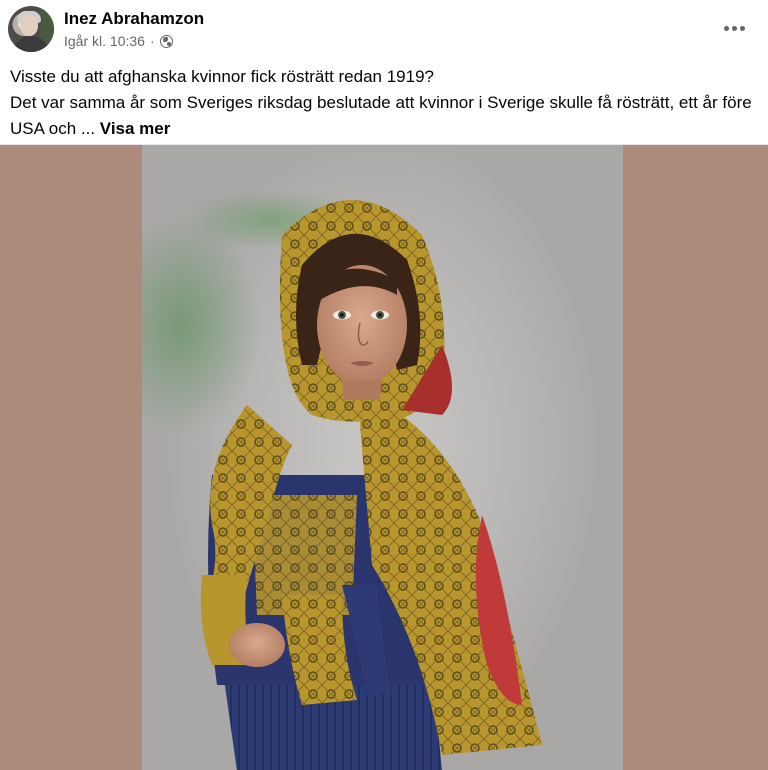 This screenshot has height=770, width=768. Describe the element at coordinates (134, 19) in the screenshot. I see `author-name: Inez Abrahamzon` at that location.